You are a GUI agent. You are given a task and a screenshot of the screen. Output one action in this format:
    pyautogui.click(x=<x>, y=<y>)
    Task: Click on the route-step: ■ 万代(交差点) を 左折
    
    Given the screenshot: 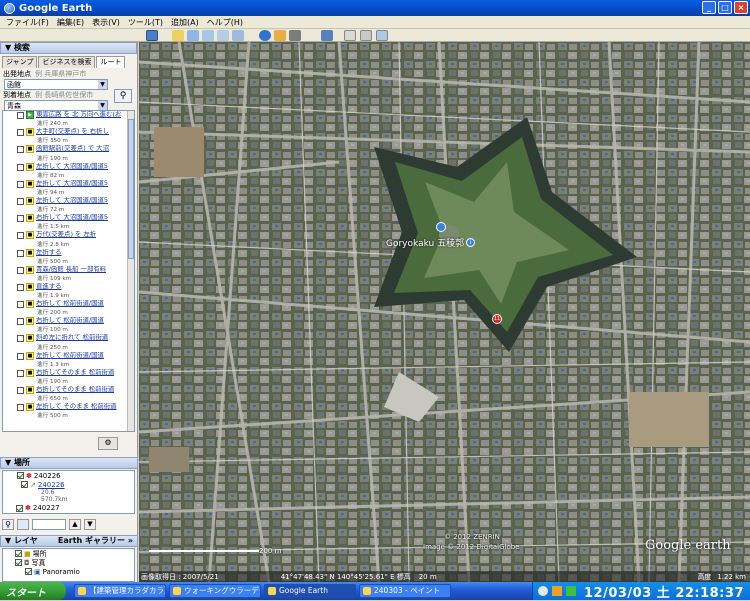 What is the action you would take?
    pyautogui.click(x=68, y=236)
    